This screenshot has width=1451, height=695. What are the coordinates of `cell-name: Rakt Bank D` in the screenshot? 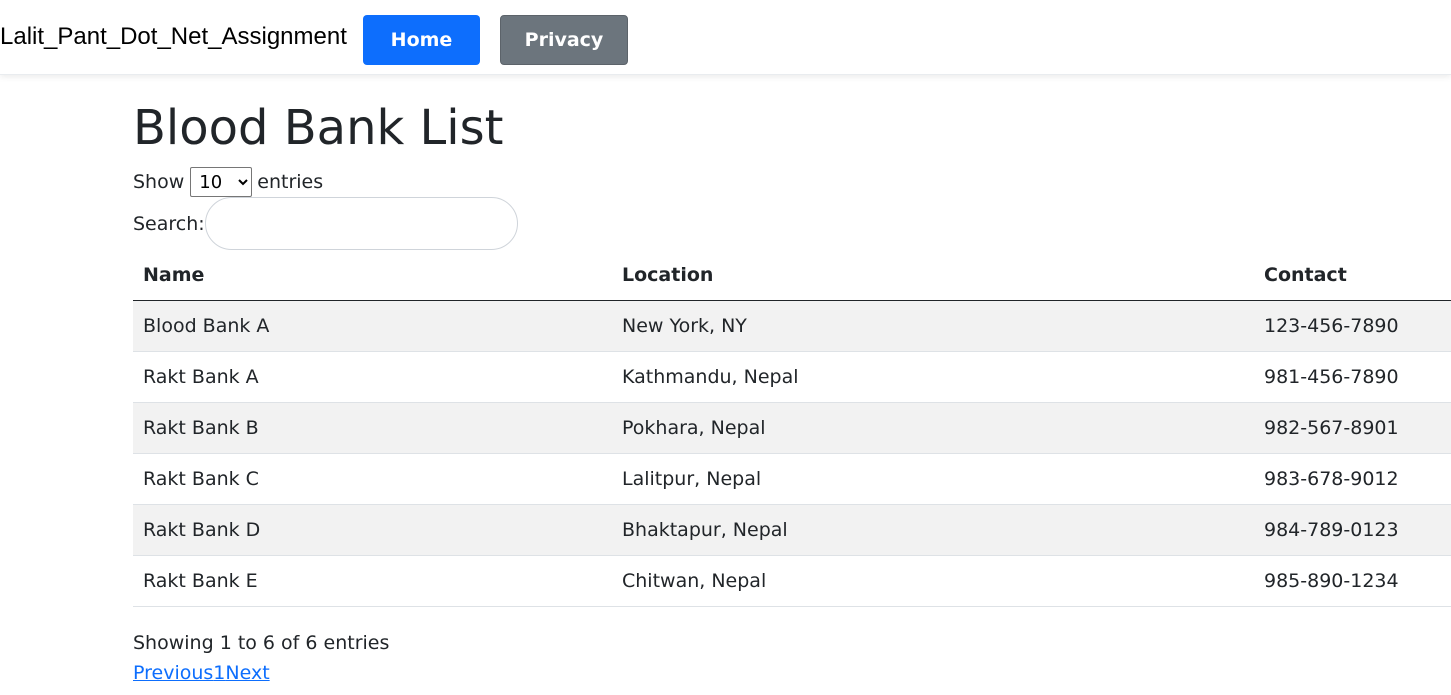 It's located at (372, 530).